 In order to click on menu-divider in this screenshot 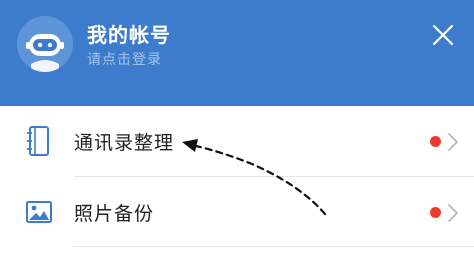, I will do `click(274, 246)`.